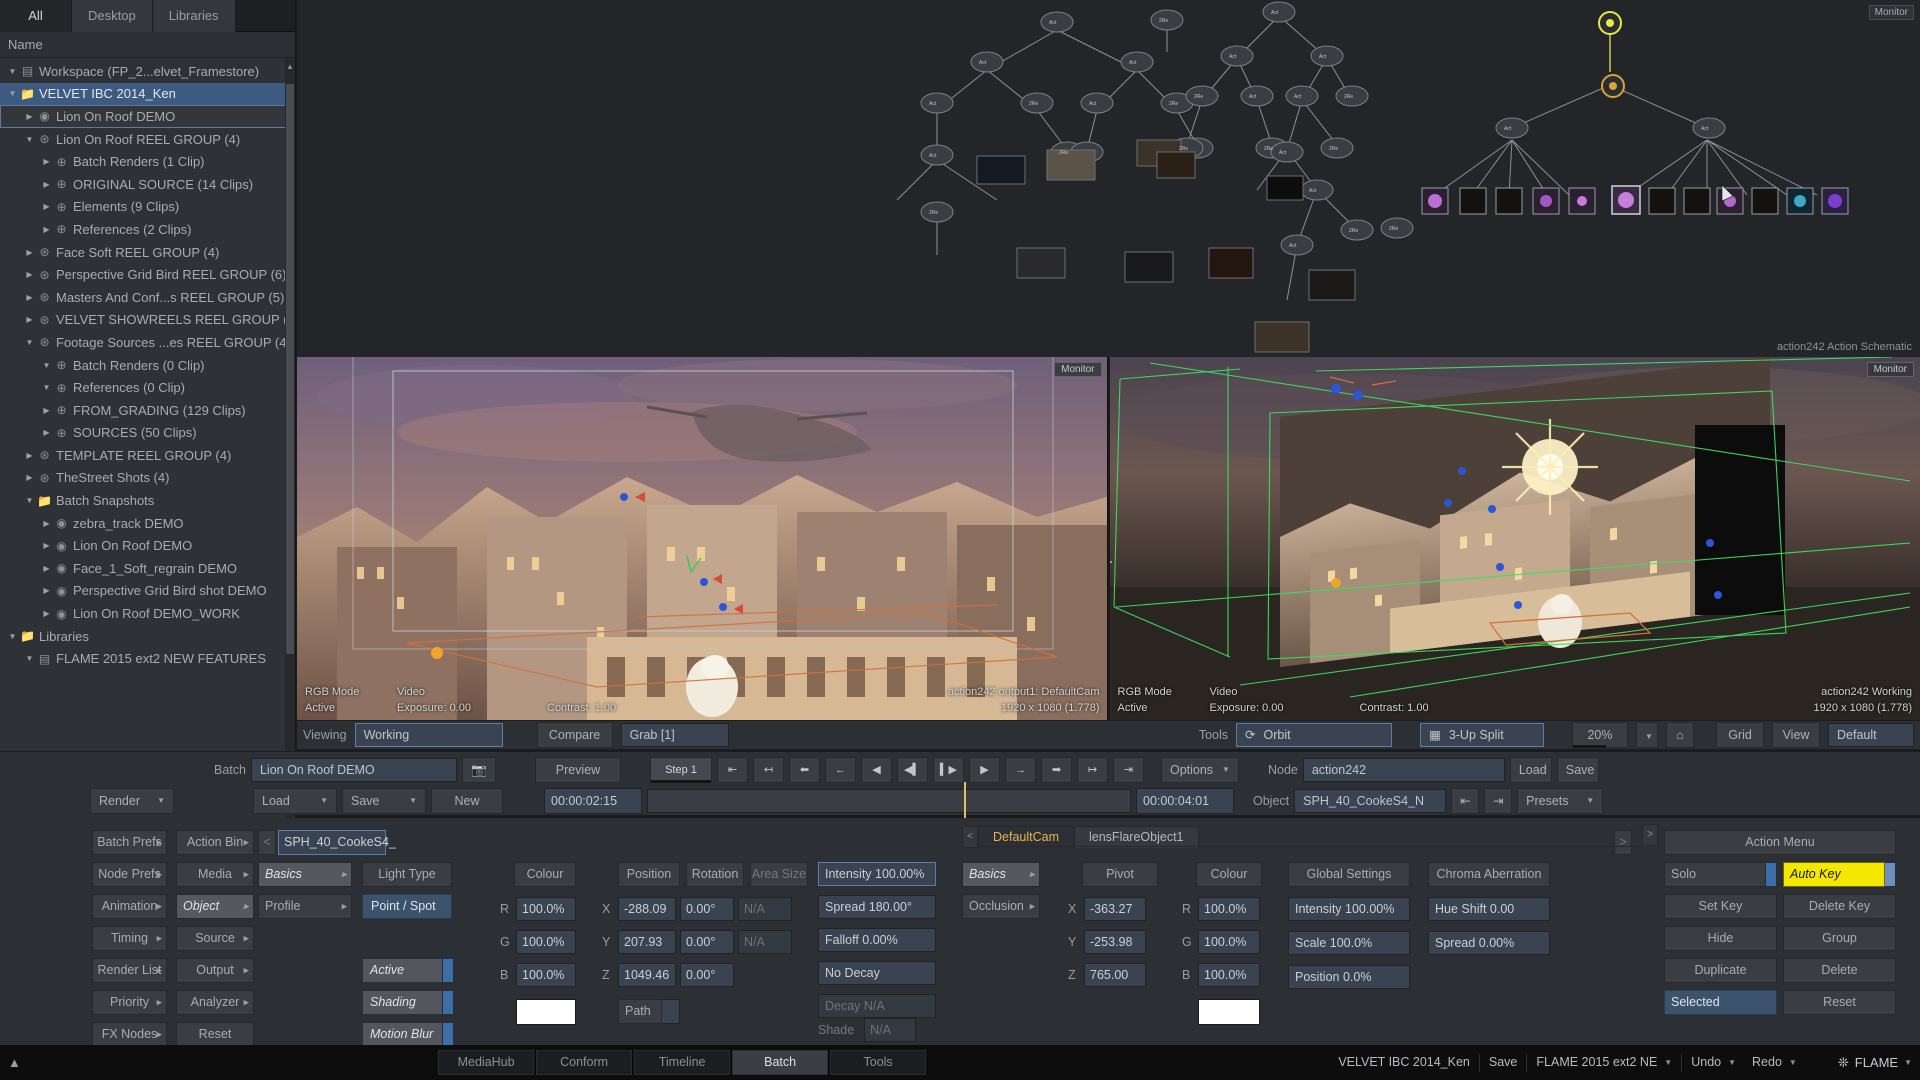 Image resolution: width=1920 pixels, height=1080 pixels. I want to click on flame-app-menu: ❊ FLAME ▼, so click(1875, 1063).